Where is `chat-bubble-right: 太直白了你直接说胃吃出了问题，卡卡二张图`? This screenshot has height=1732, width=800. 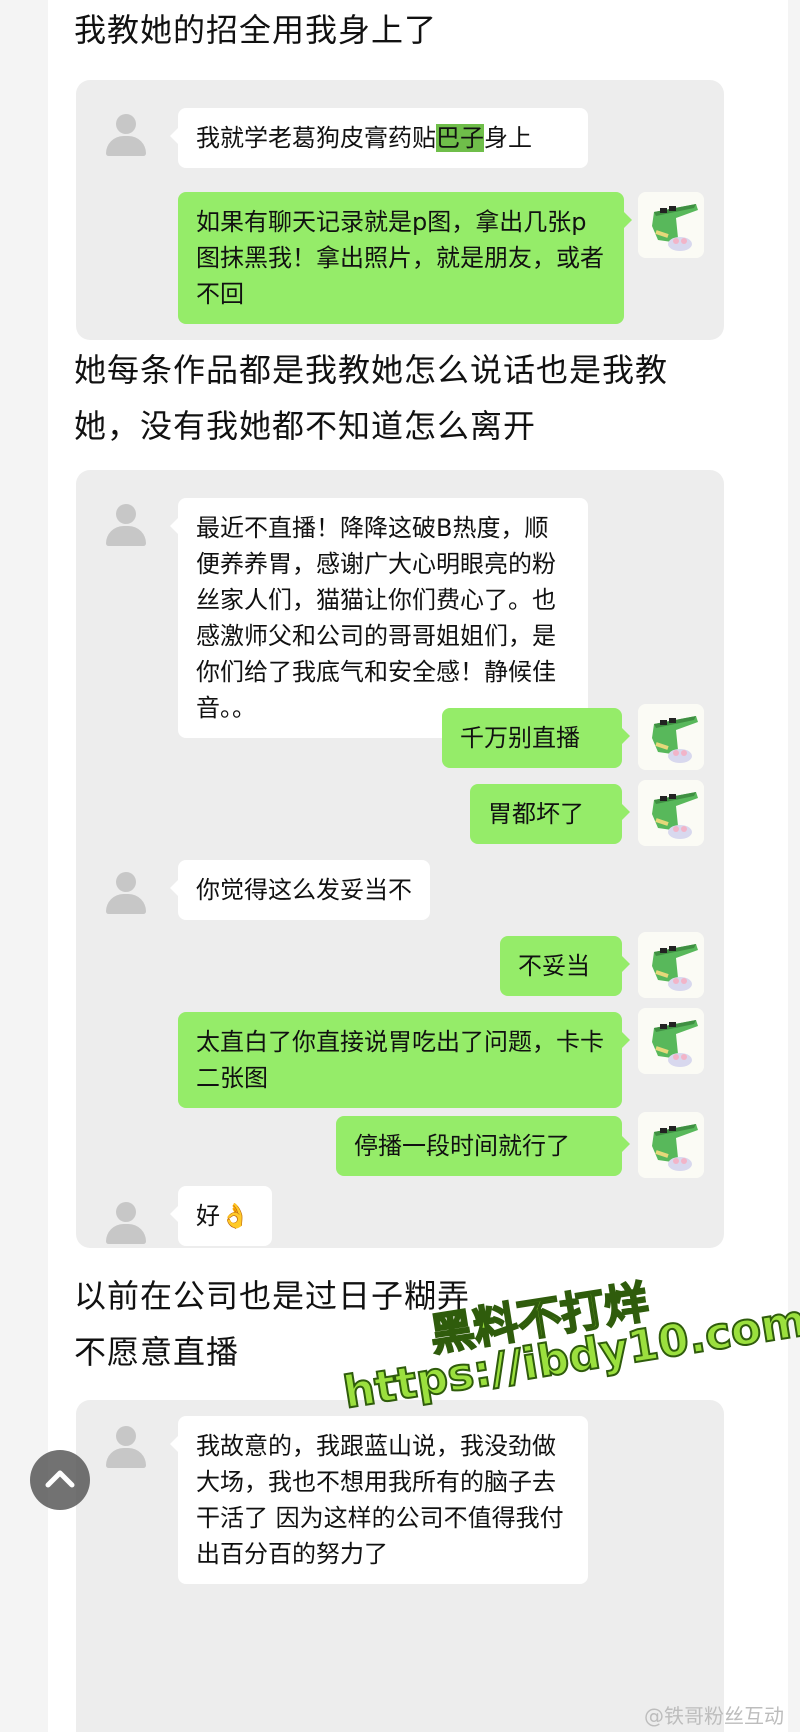
chat-bubble-right: 太直白了你直接说胃吃出了问题，卡卡二张图 is located at coordinates (404, 1060).